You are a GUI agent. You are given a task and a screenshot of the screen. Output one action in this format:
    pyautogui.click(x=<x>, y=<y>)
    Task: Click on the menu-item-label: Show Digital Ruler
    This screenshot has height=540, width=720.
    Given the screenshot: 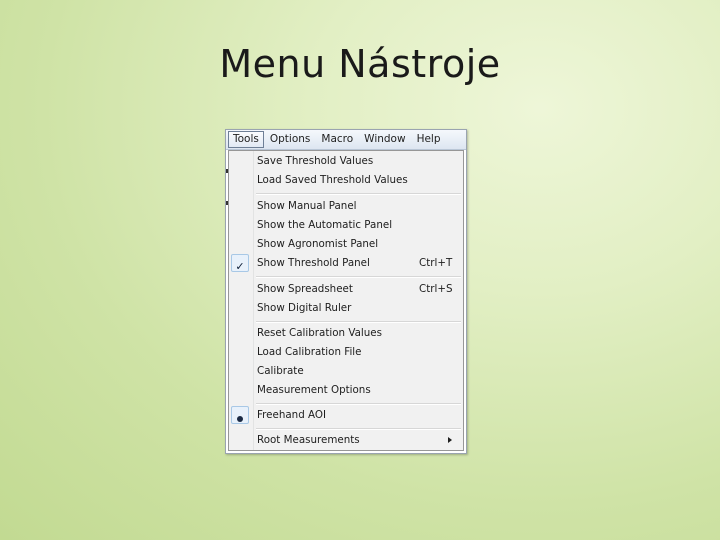 What is the action you would take?
    pyautogui.click(x=304, y=308)
    